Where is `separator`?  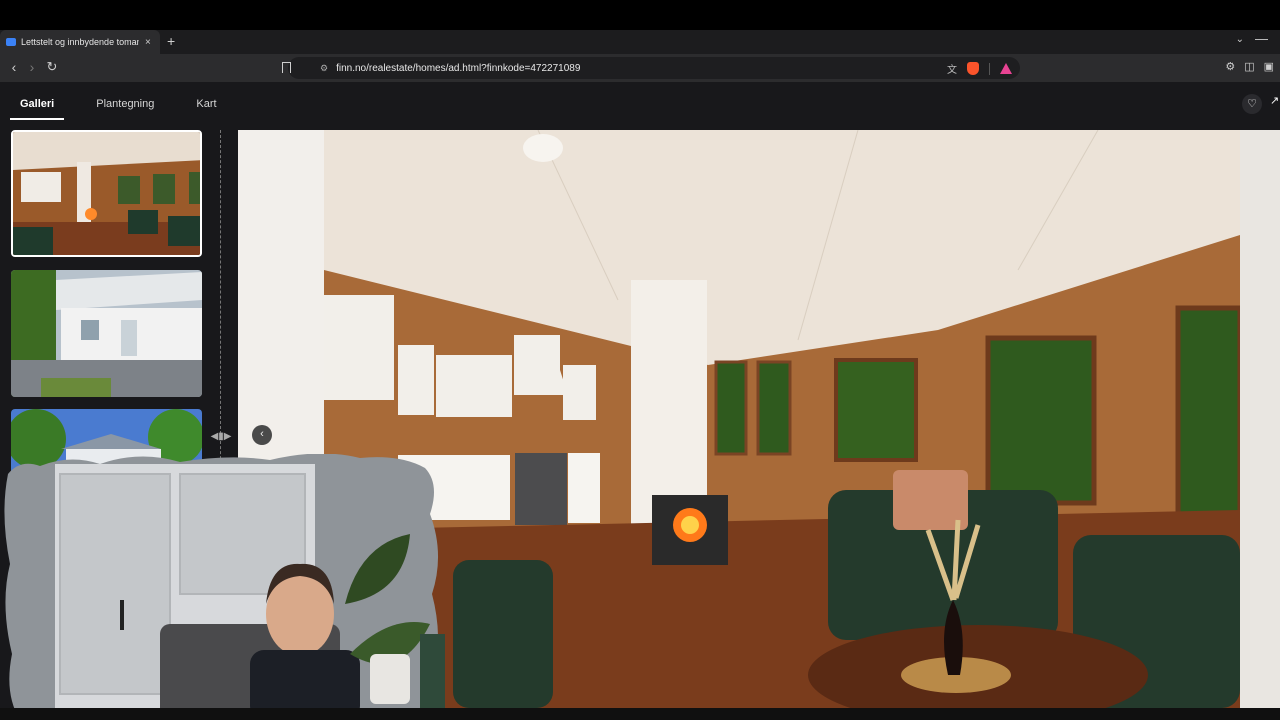
separator is located at coordinates (989, 68).